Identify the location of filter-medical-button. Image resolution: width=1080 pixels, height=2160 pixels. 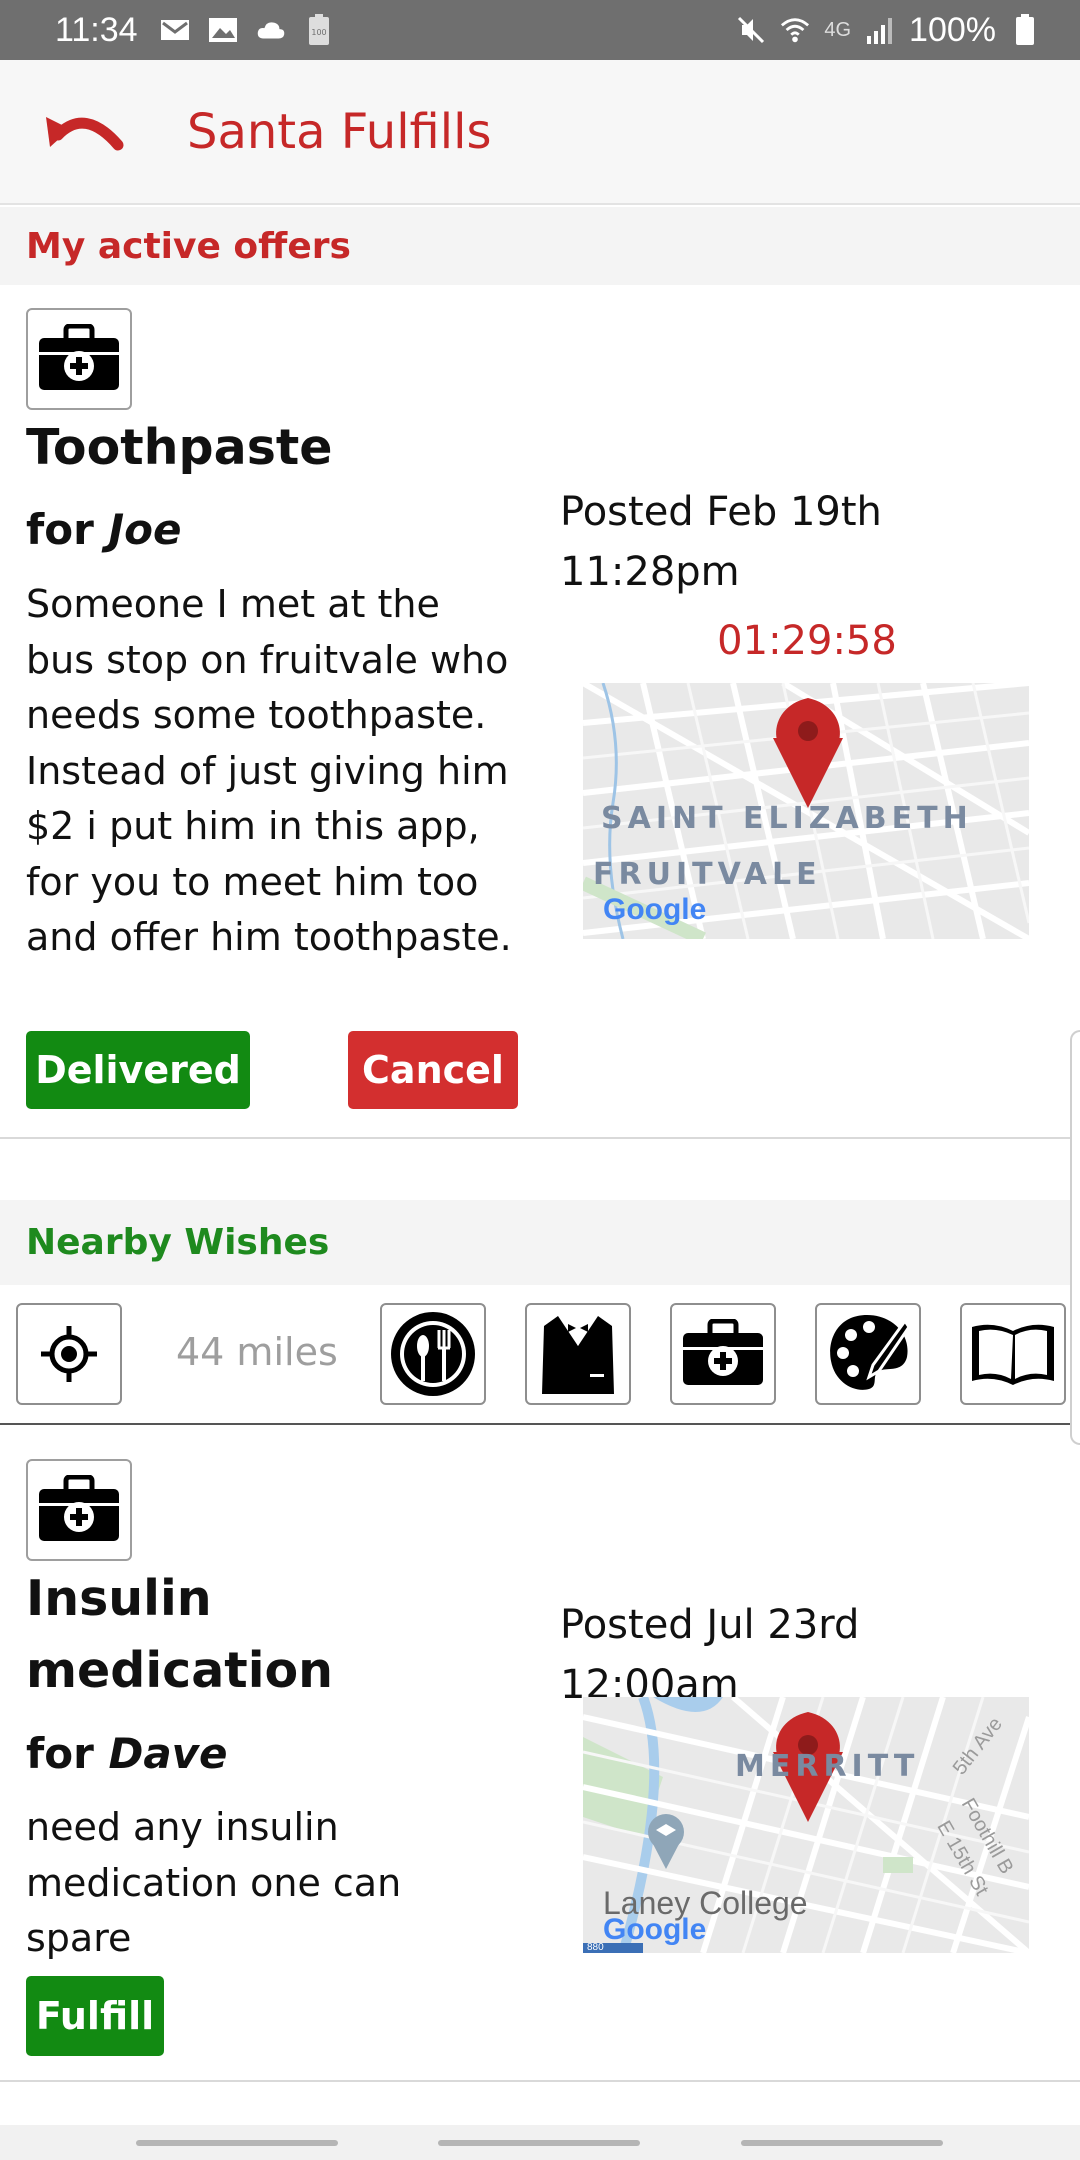
(723, 1354).